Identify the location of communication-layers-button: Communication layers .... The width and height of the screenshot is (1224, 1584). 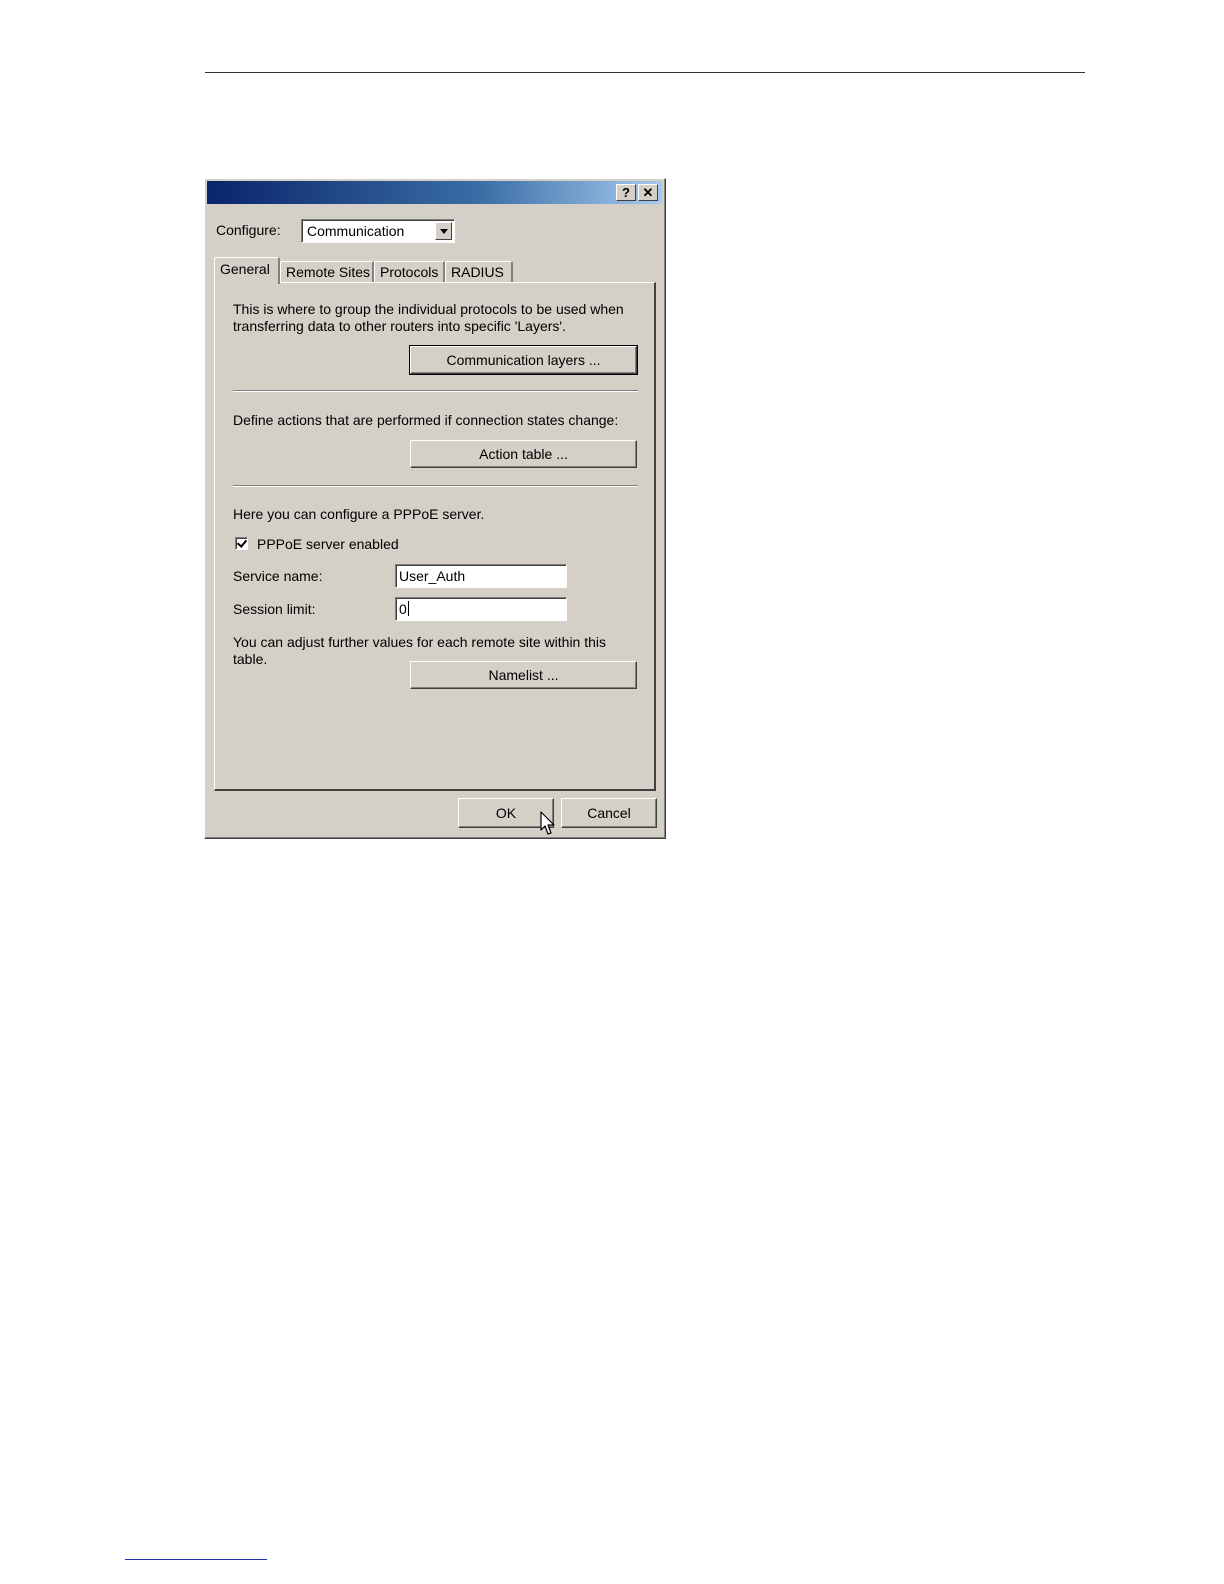
(523, 360).